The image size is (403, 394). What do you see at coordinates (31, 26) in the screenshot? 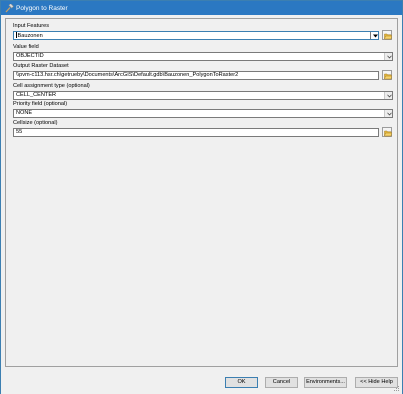
I see `input-features-label: Input Features` at bounding box center [31, 26].